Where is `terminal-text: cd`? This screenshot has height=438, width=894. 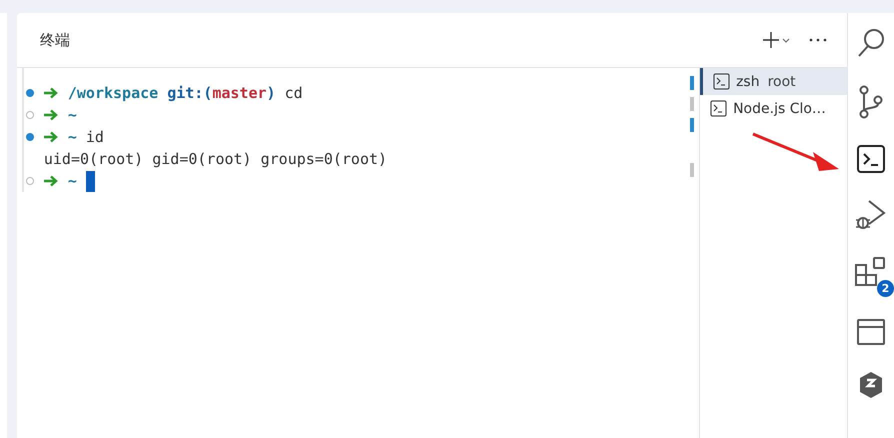
terminal-text: cd is located at coordinates (293, 93).